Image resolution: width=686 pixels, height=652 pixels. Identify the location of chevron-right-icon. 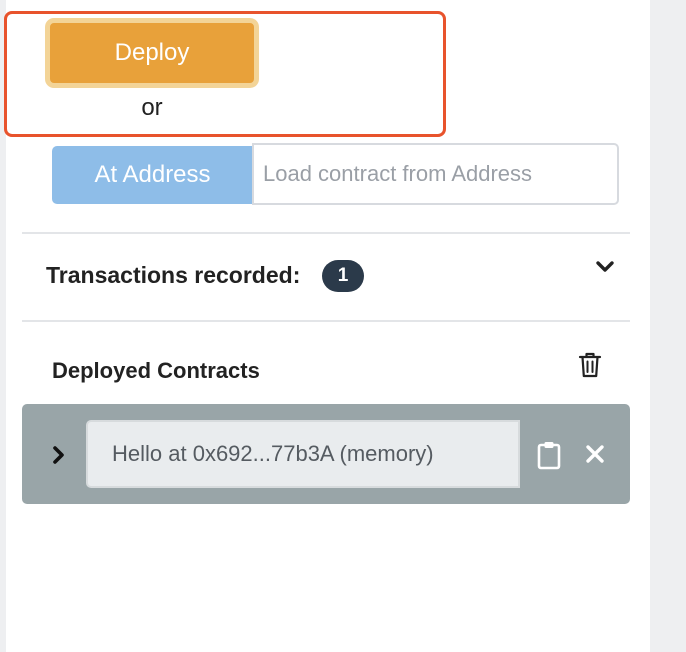
(59, 455).